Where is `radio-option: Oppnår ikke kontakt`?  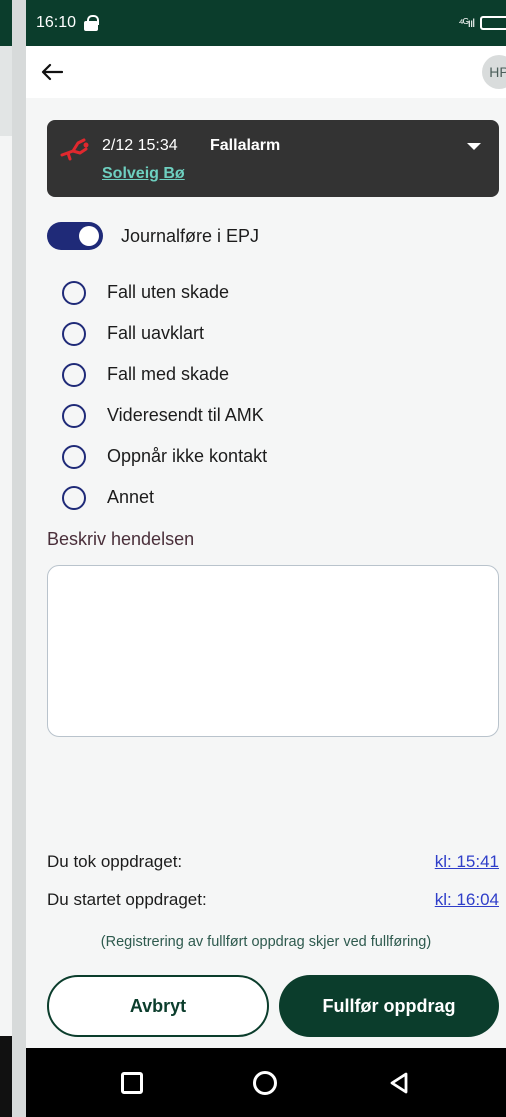
radio-option: Oppnår ikke kontakt is located at coordinates (164, 456).